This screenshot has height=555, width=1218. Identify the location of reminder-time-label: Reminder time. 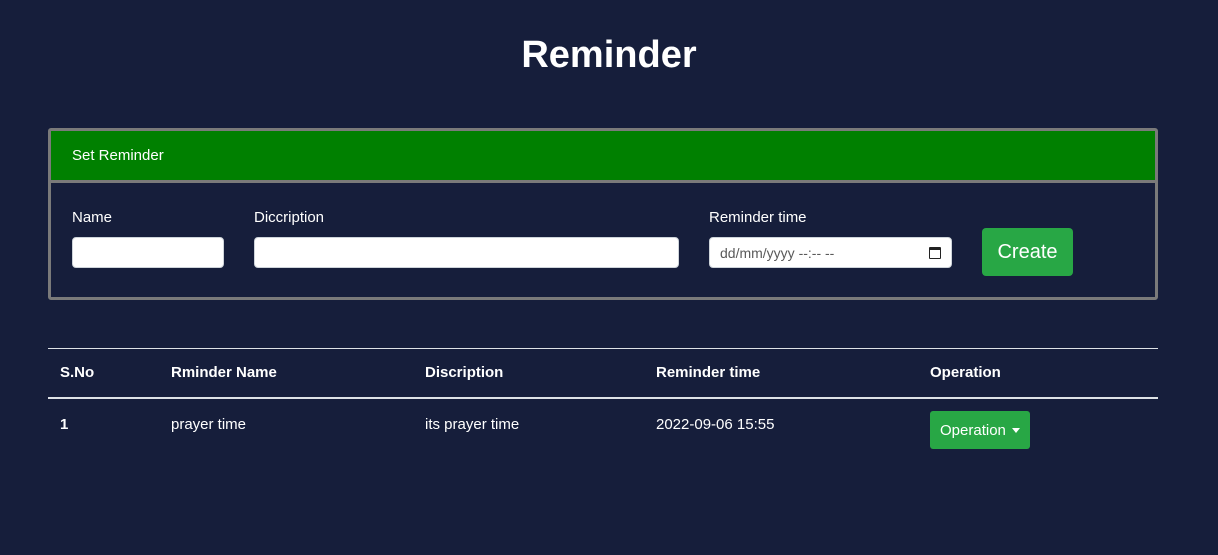
(758, 217).